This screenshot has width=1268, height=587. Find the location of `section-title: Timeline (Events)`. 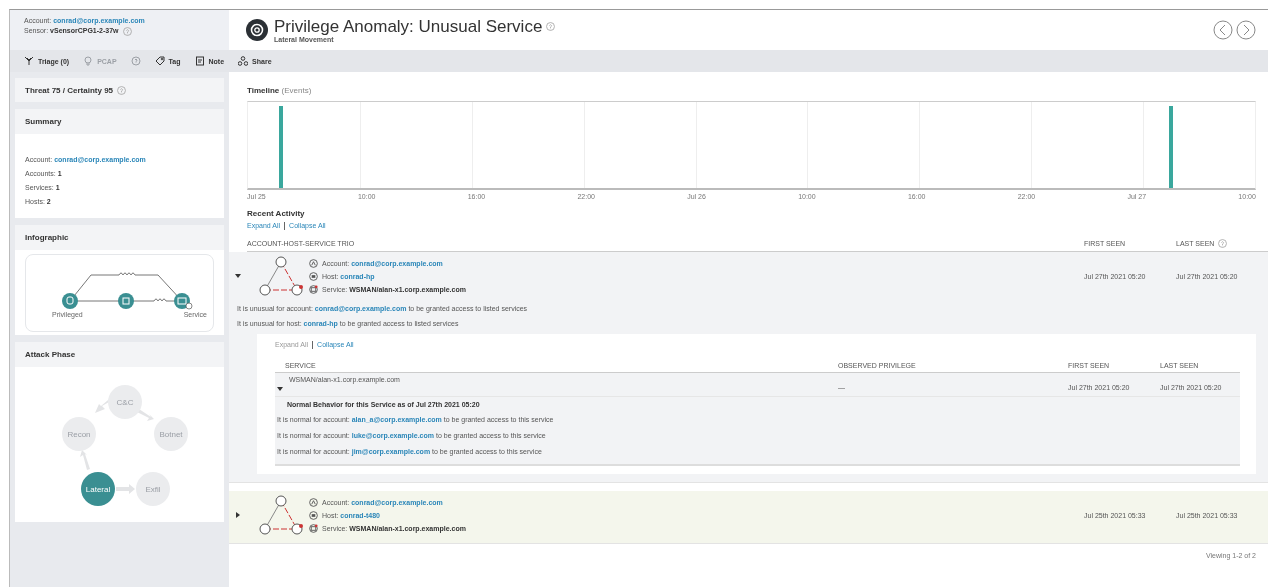

section-title: Timeline (Events) is located at coordinates (279, 90).